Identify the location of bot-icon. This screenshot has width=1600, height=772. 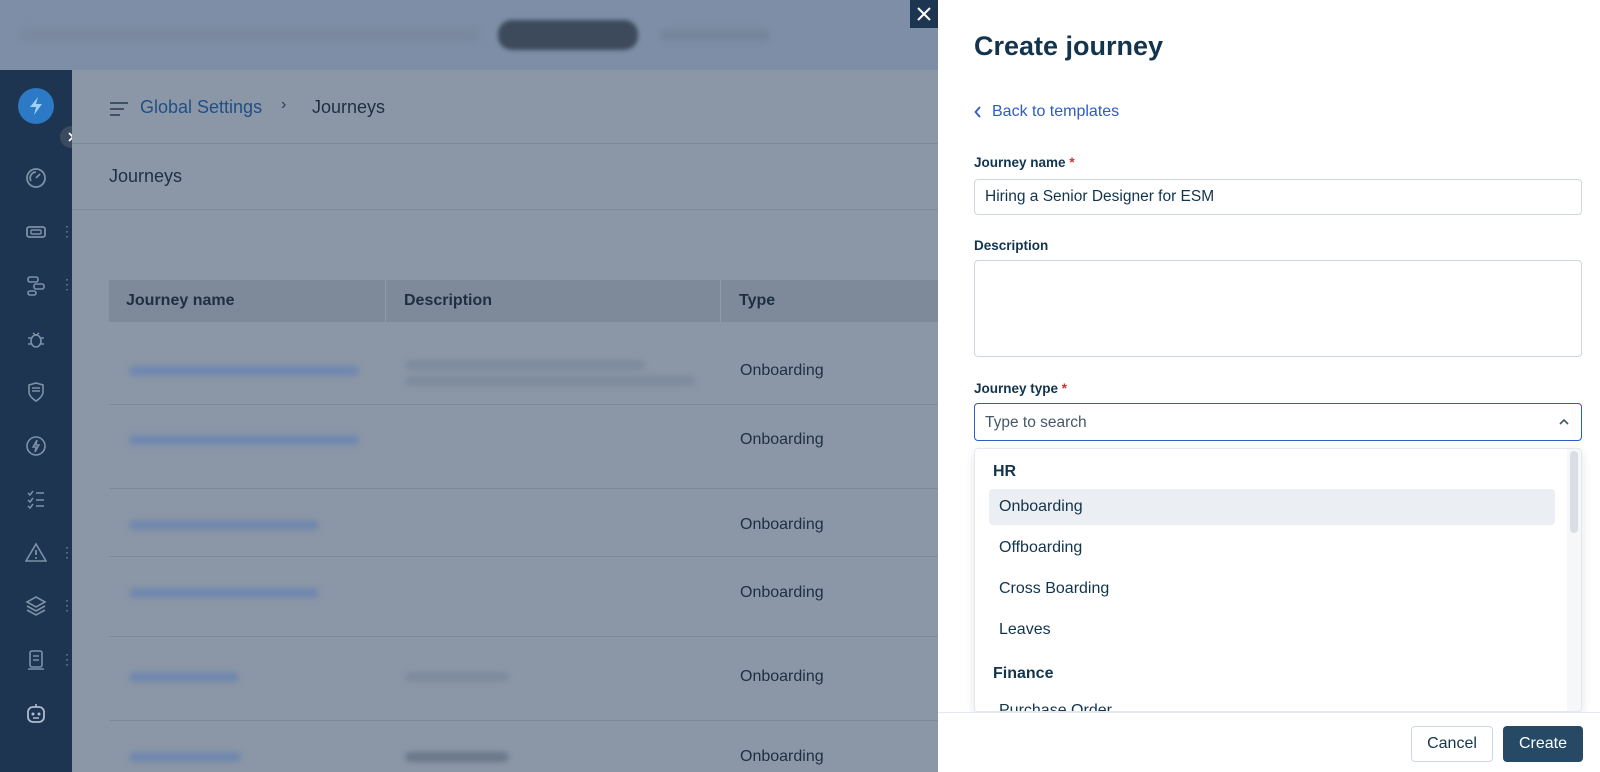
(36, 714).